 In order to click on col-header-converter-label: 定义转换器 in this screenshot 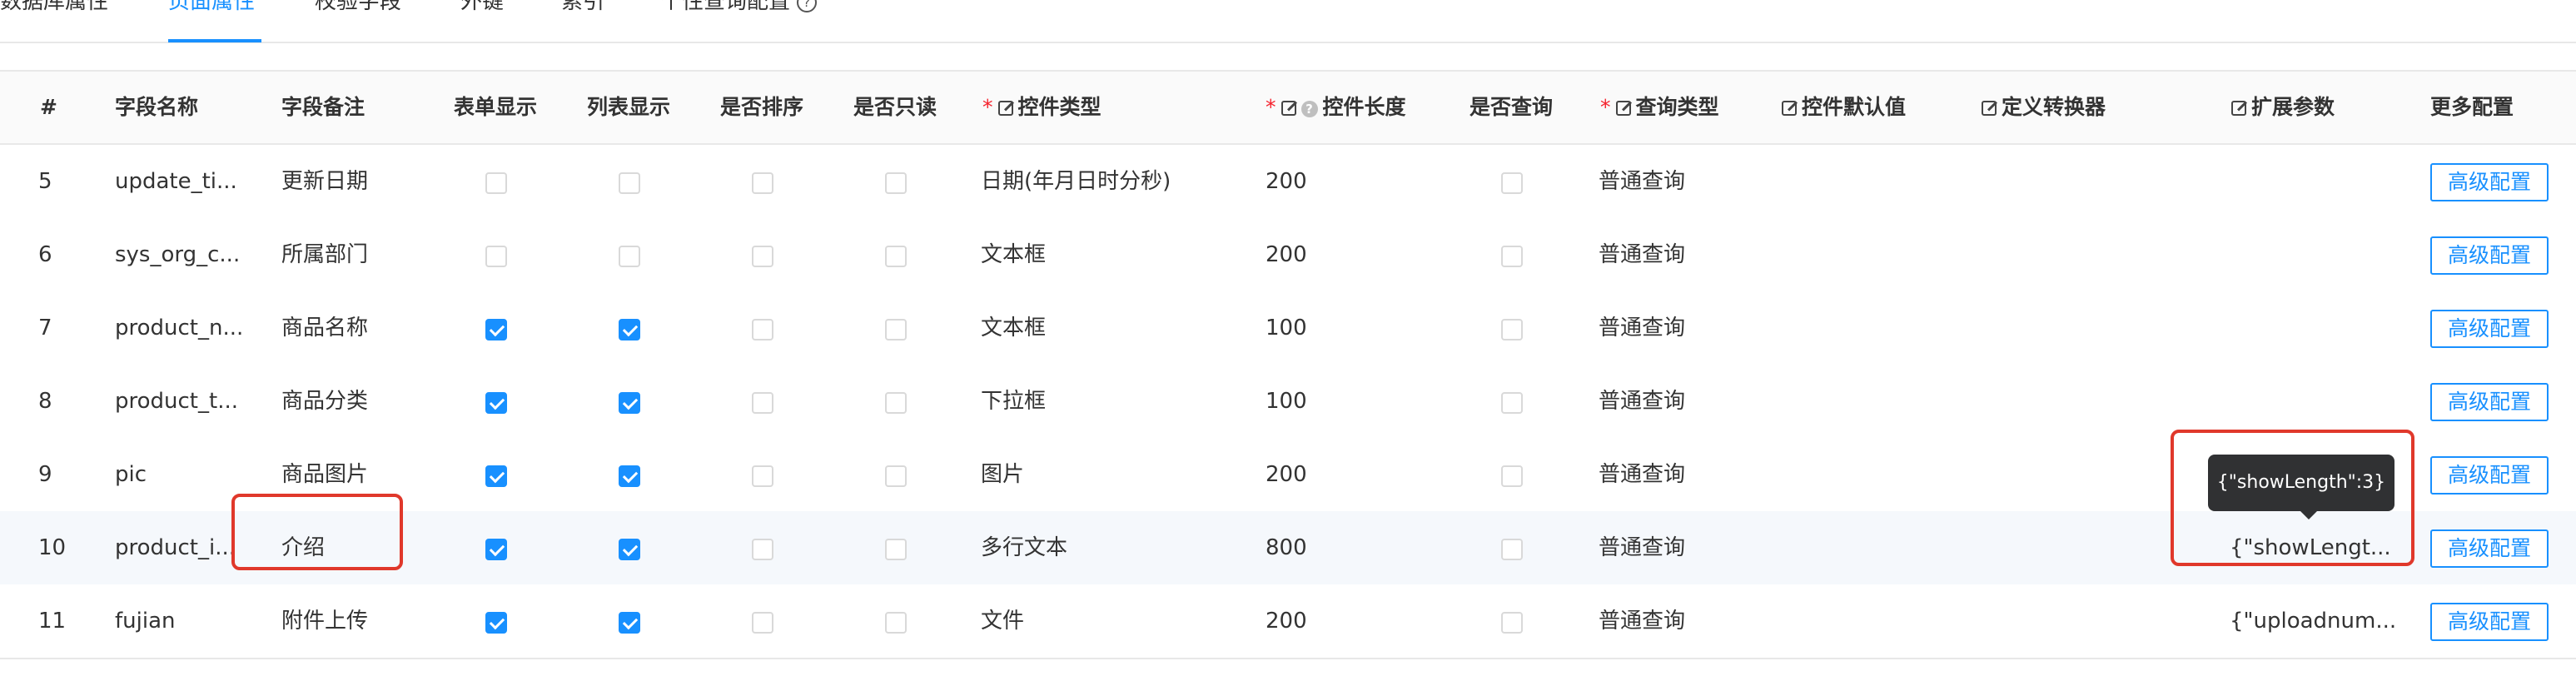, I will do `click(2054, 107)`.